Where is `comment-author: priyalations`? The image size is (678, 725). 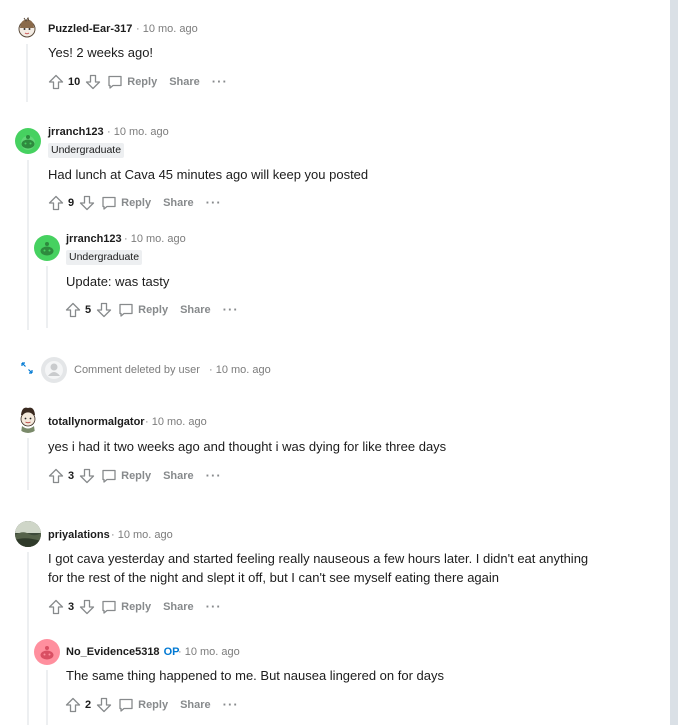 comment-author: priyalations is located at coordinates (79, 535).